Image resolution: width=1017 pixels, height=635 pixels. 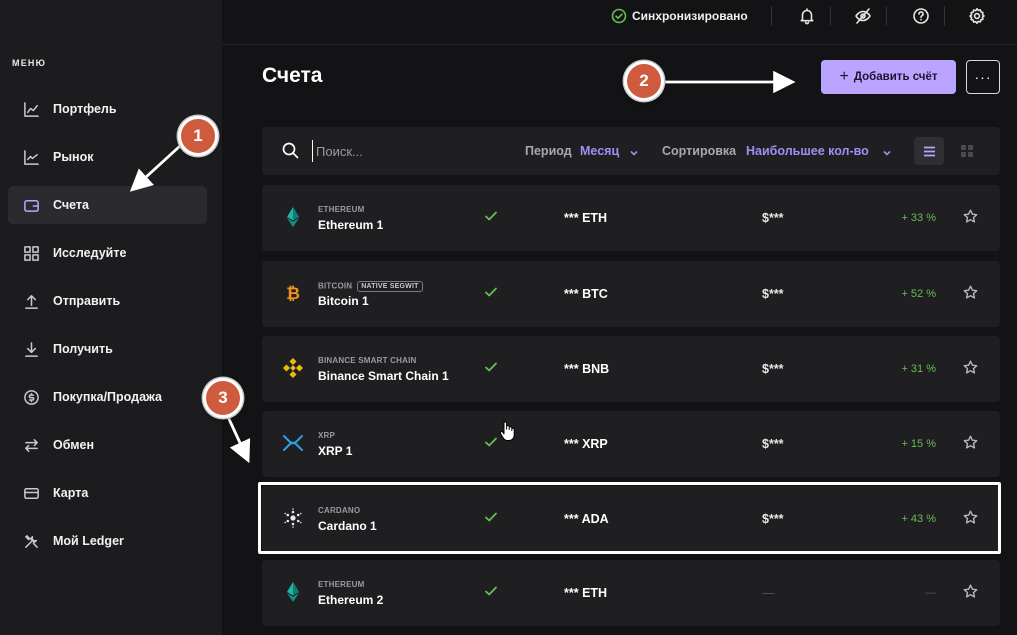 I want to click on sort-label: Сортировка, so click(x=699, y=151).